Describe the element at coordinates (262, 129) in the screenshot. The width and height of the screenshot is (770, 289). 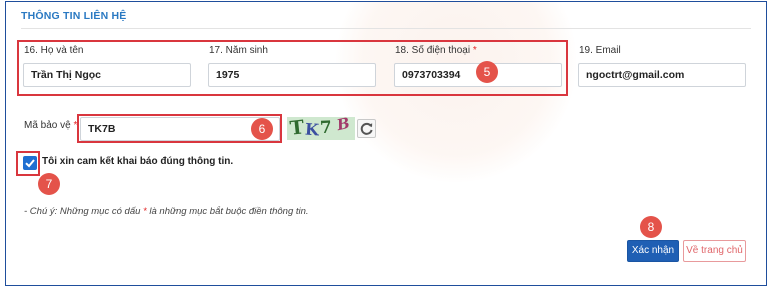
I see `step-marker-6: 6` at that location.